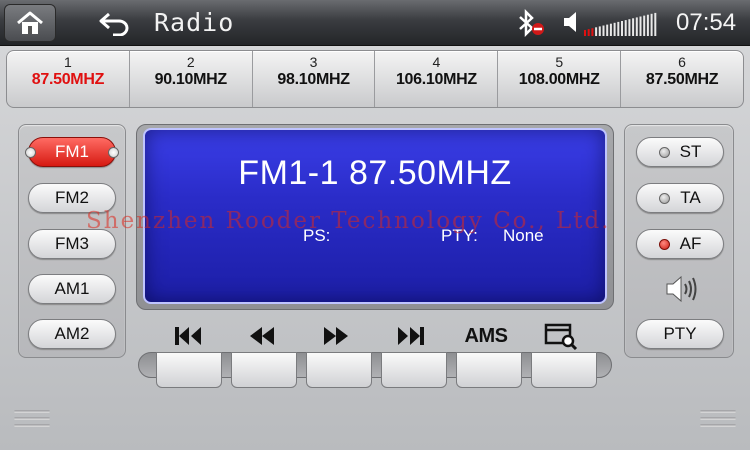 This screenshot has height=450, width=750. Describe the element at coordinates (665, 198) in the screenshot. I see `ta-indicator-led` at that location.